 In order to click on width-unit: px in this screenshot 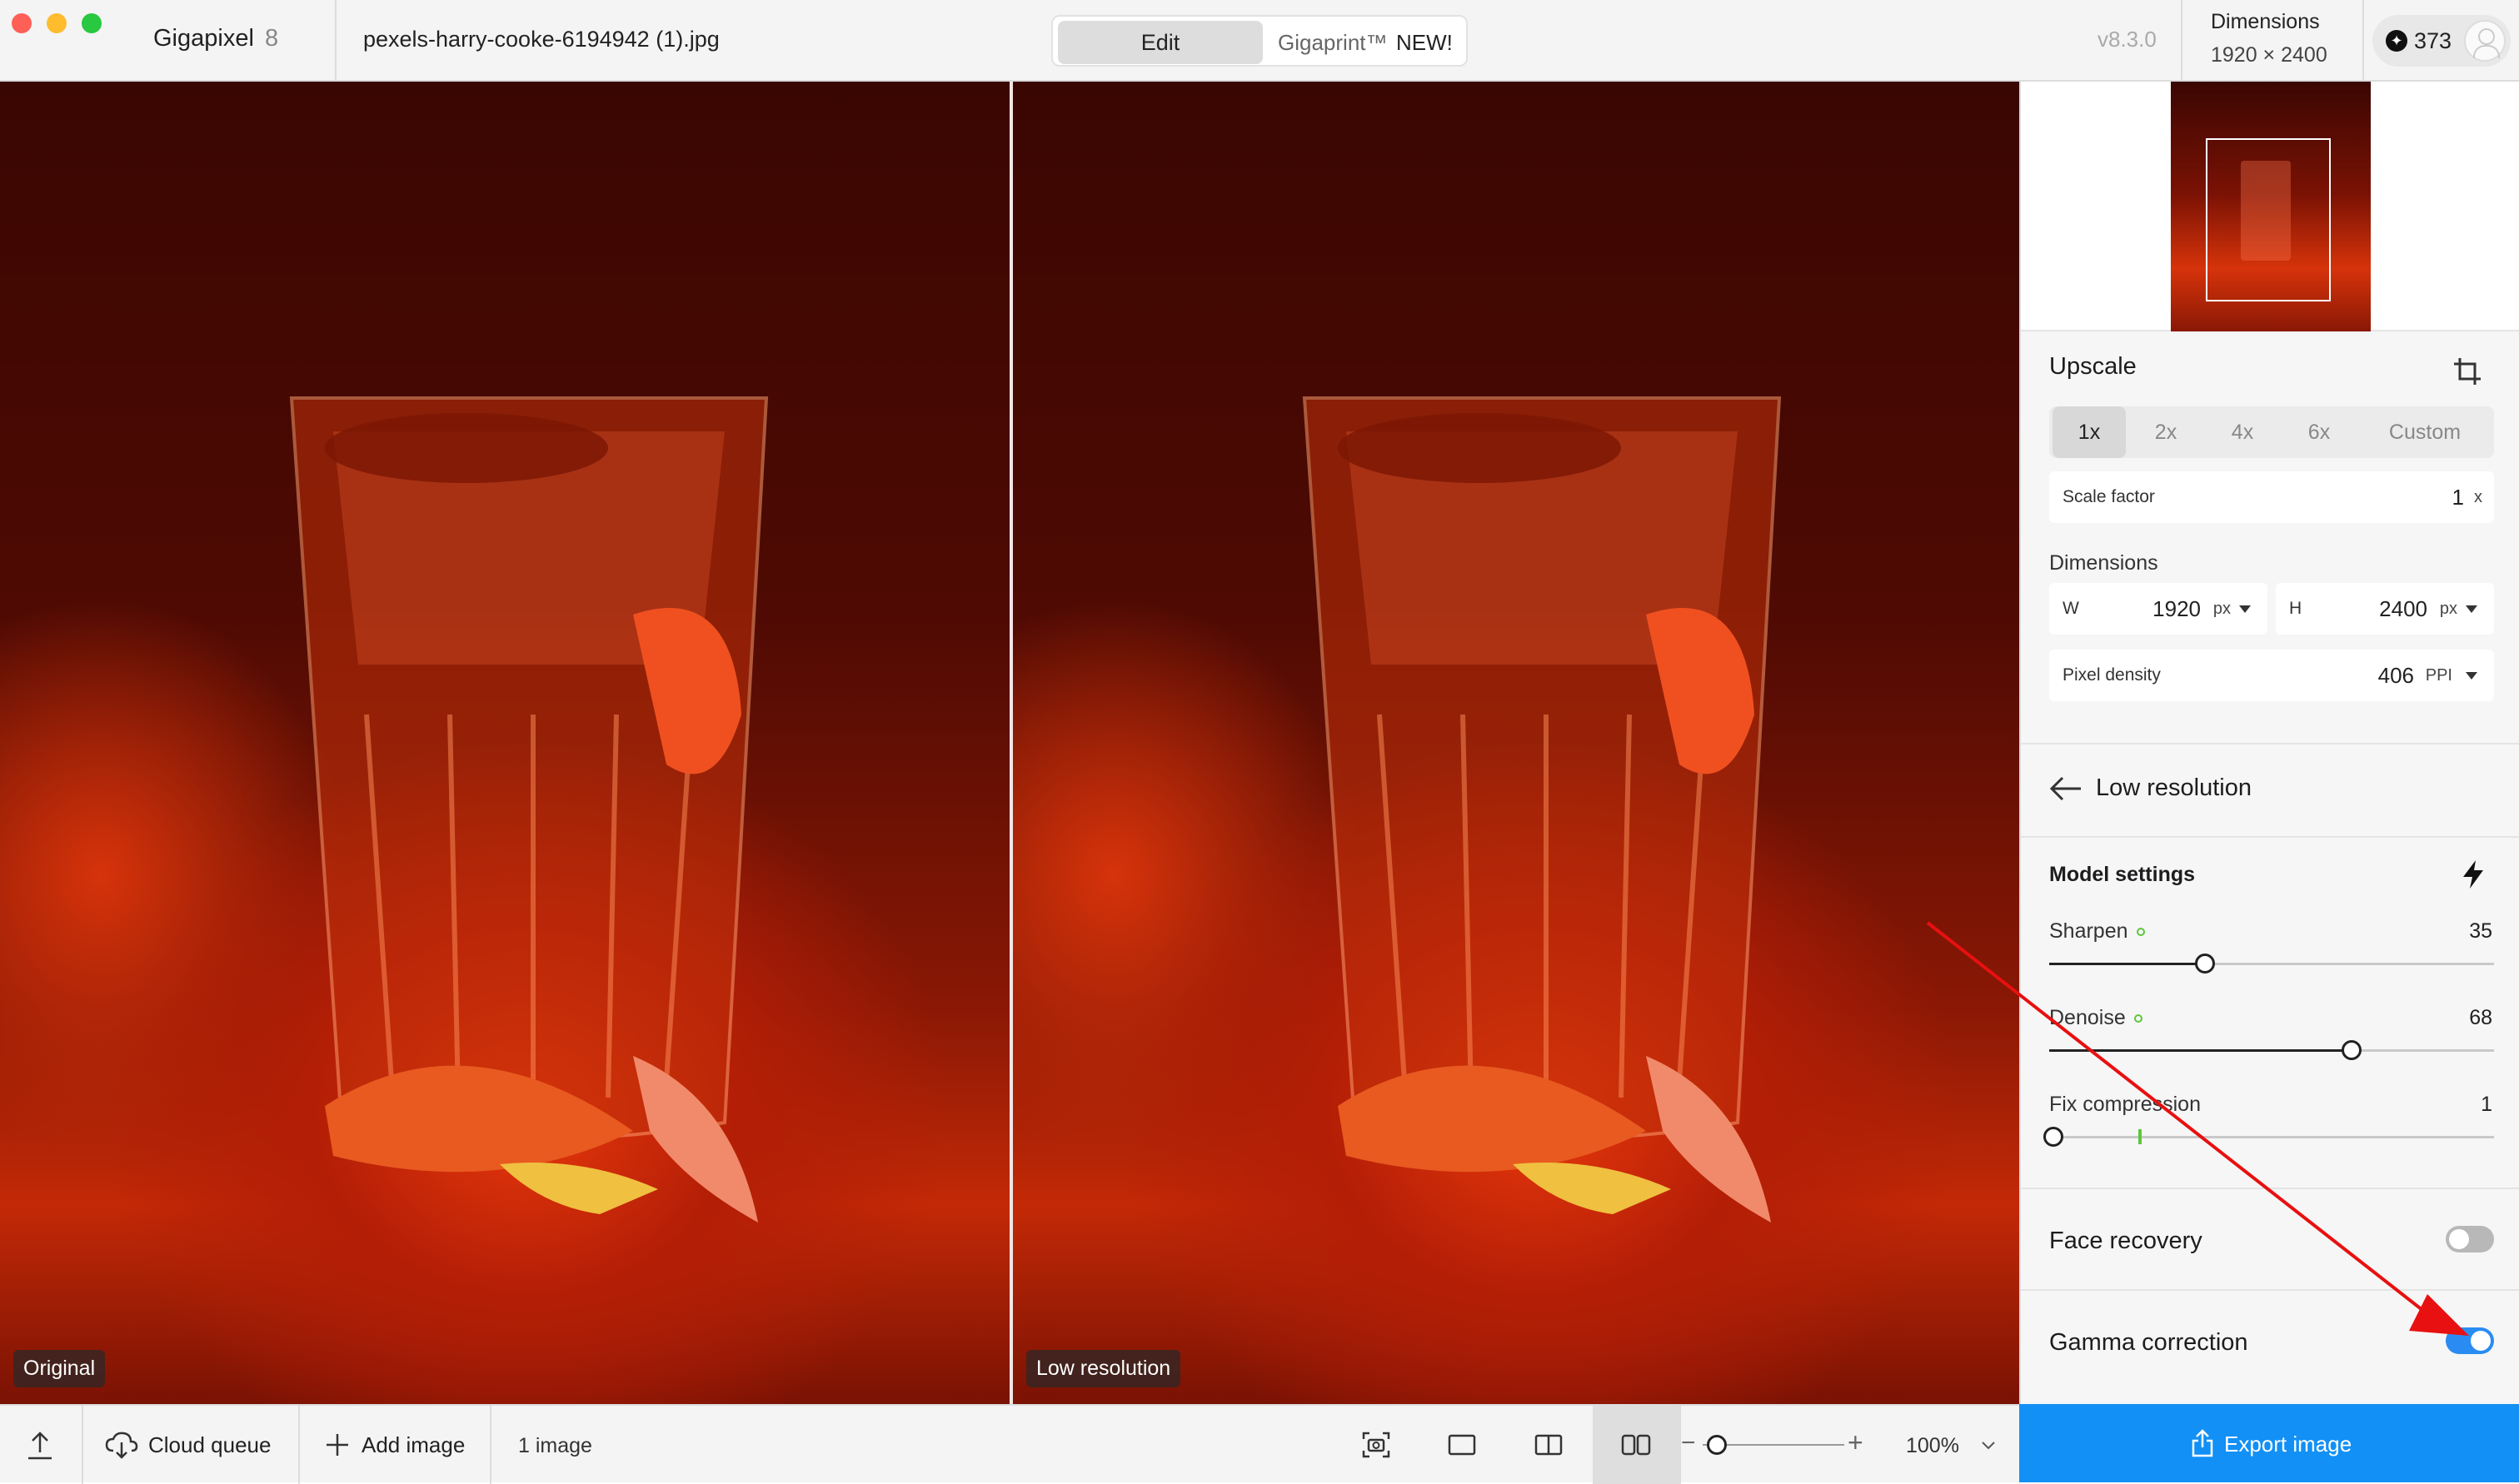, I will do `click(2221, 609)`.